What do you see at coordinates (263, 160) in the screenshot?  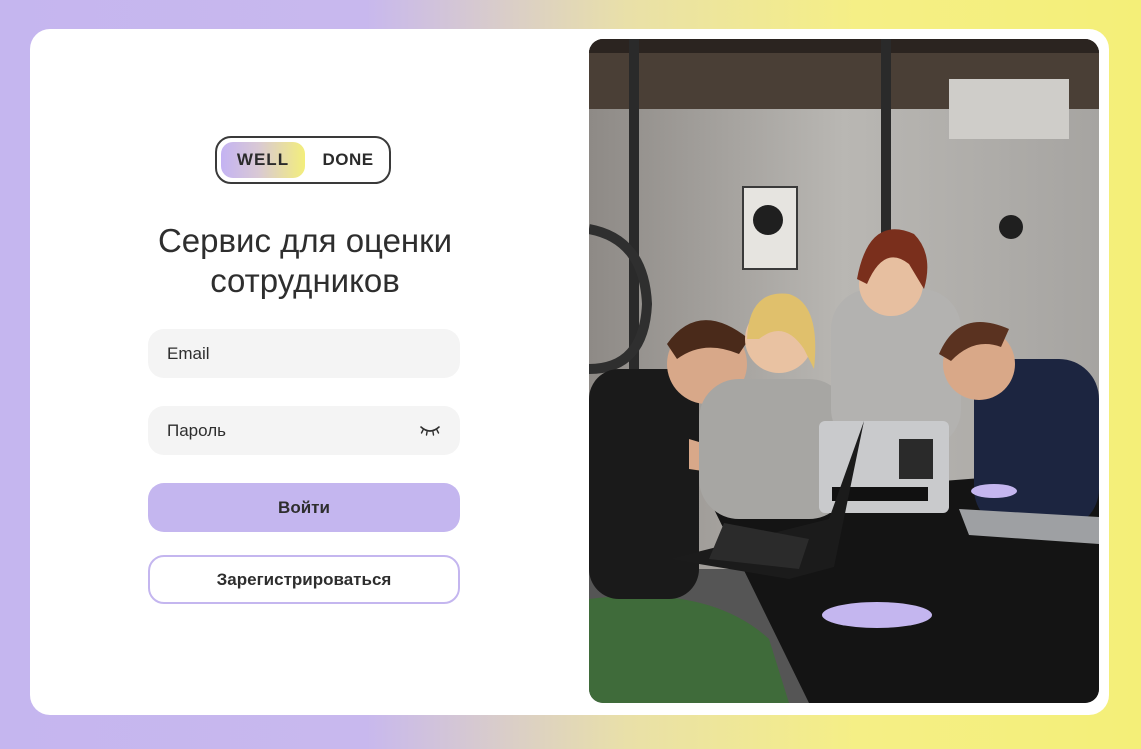 I see `logo-well: WELL` at bounding box center [263, 160].